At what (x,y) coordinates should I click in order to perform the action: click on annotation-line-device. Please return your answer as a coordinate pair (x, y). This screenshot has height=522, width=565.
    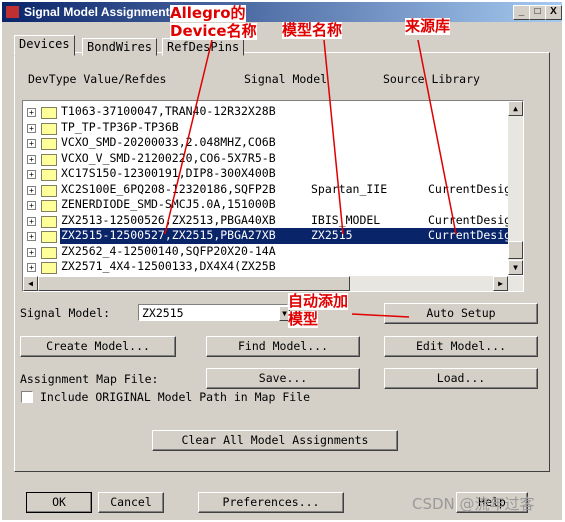
    Looking at the image, I should click on (188, 137).